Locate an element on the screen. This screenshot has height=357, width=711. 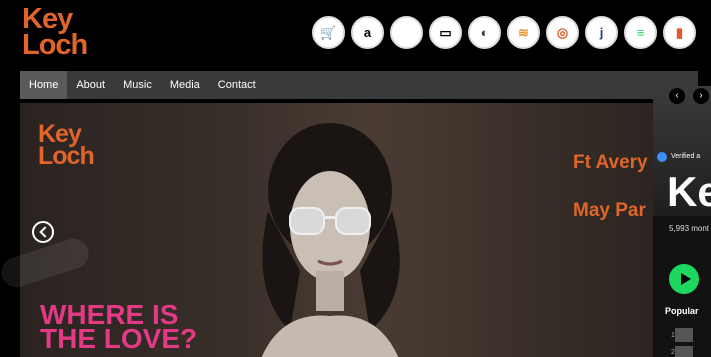
main-nav: Home About Music Media Contact is located at coordinates (359, 85).